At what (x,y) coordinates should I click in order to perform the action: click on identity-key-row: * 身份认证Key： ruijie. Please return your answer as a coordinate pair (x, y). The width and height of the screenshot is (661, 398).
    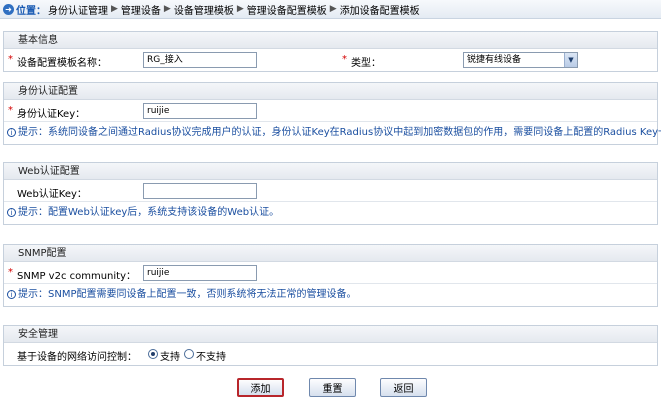
    Looking at the image, I should click on (330, 111).